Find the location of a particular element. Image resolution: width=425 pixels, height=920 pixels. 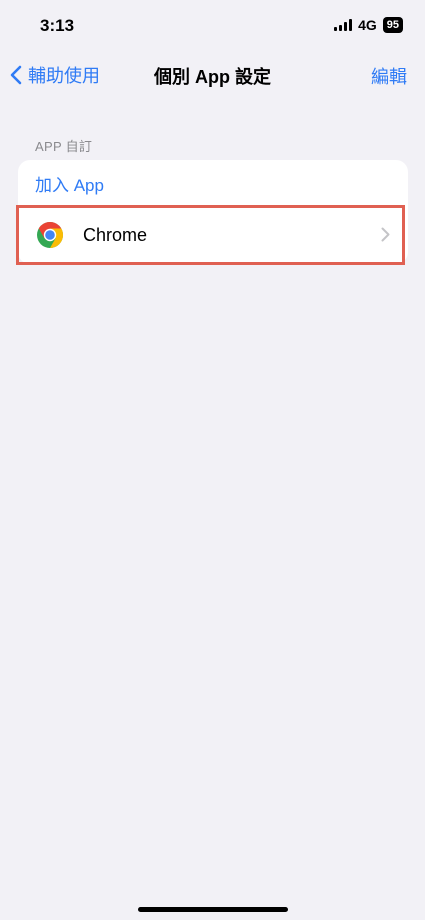

edit-button: 編輯 is located at coordinates (389, 76).